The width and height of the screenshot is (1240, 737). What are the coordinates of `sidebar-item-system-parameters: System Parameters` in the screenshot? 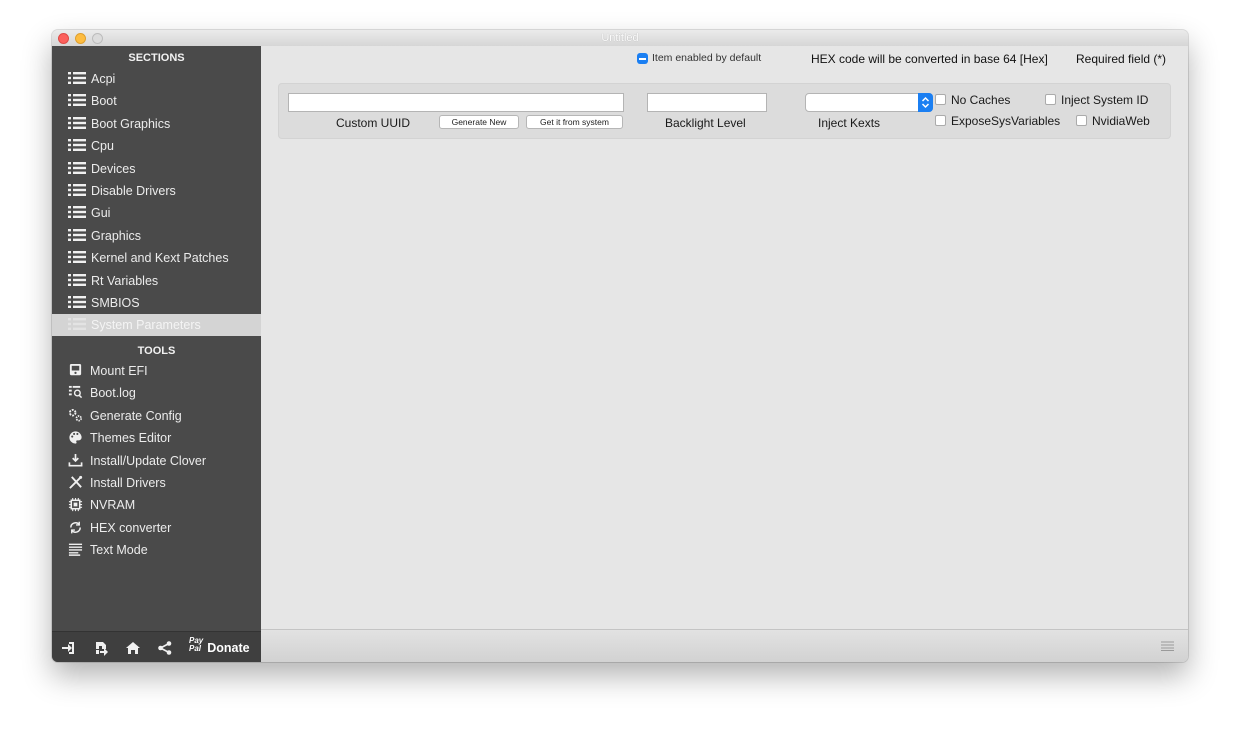 It's located at (156, 325).